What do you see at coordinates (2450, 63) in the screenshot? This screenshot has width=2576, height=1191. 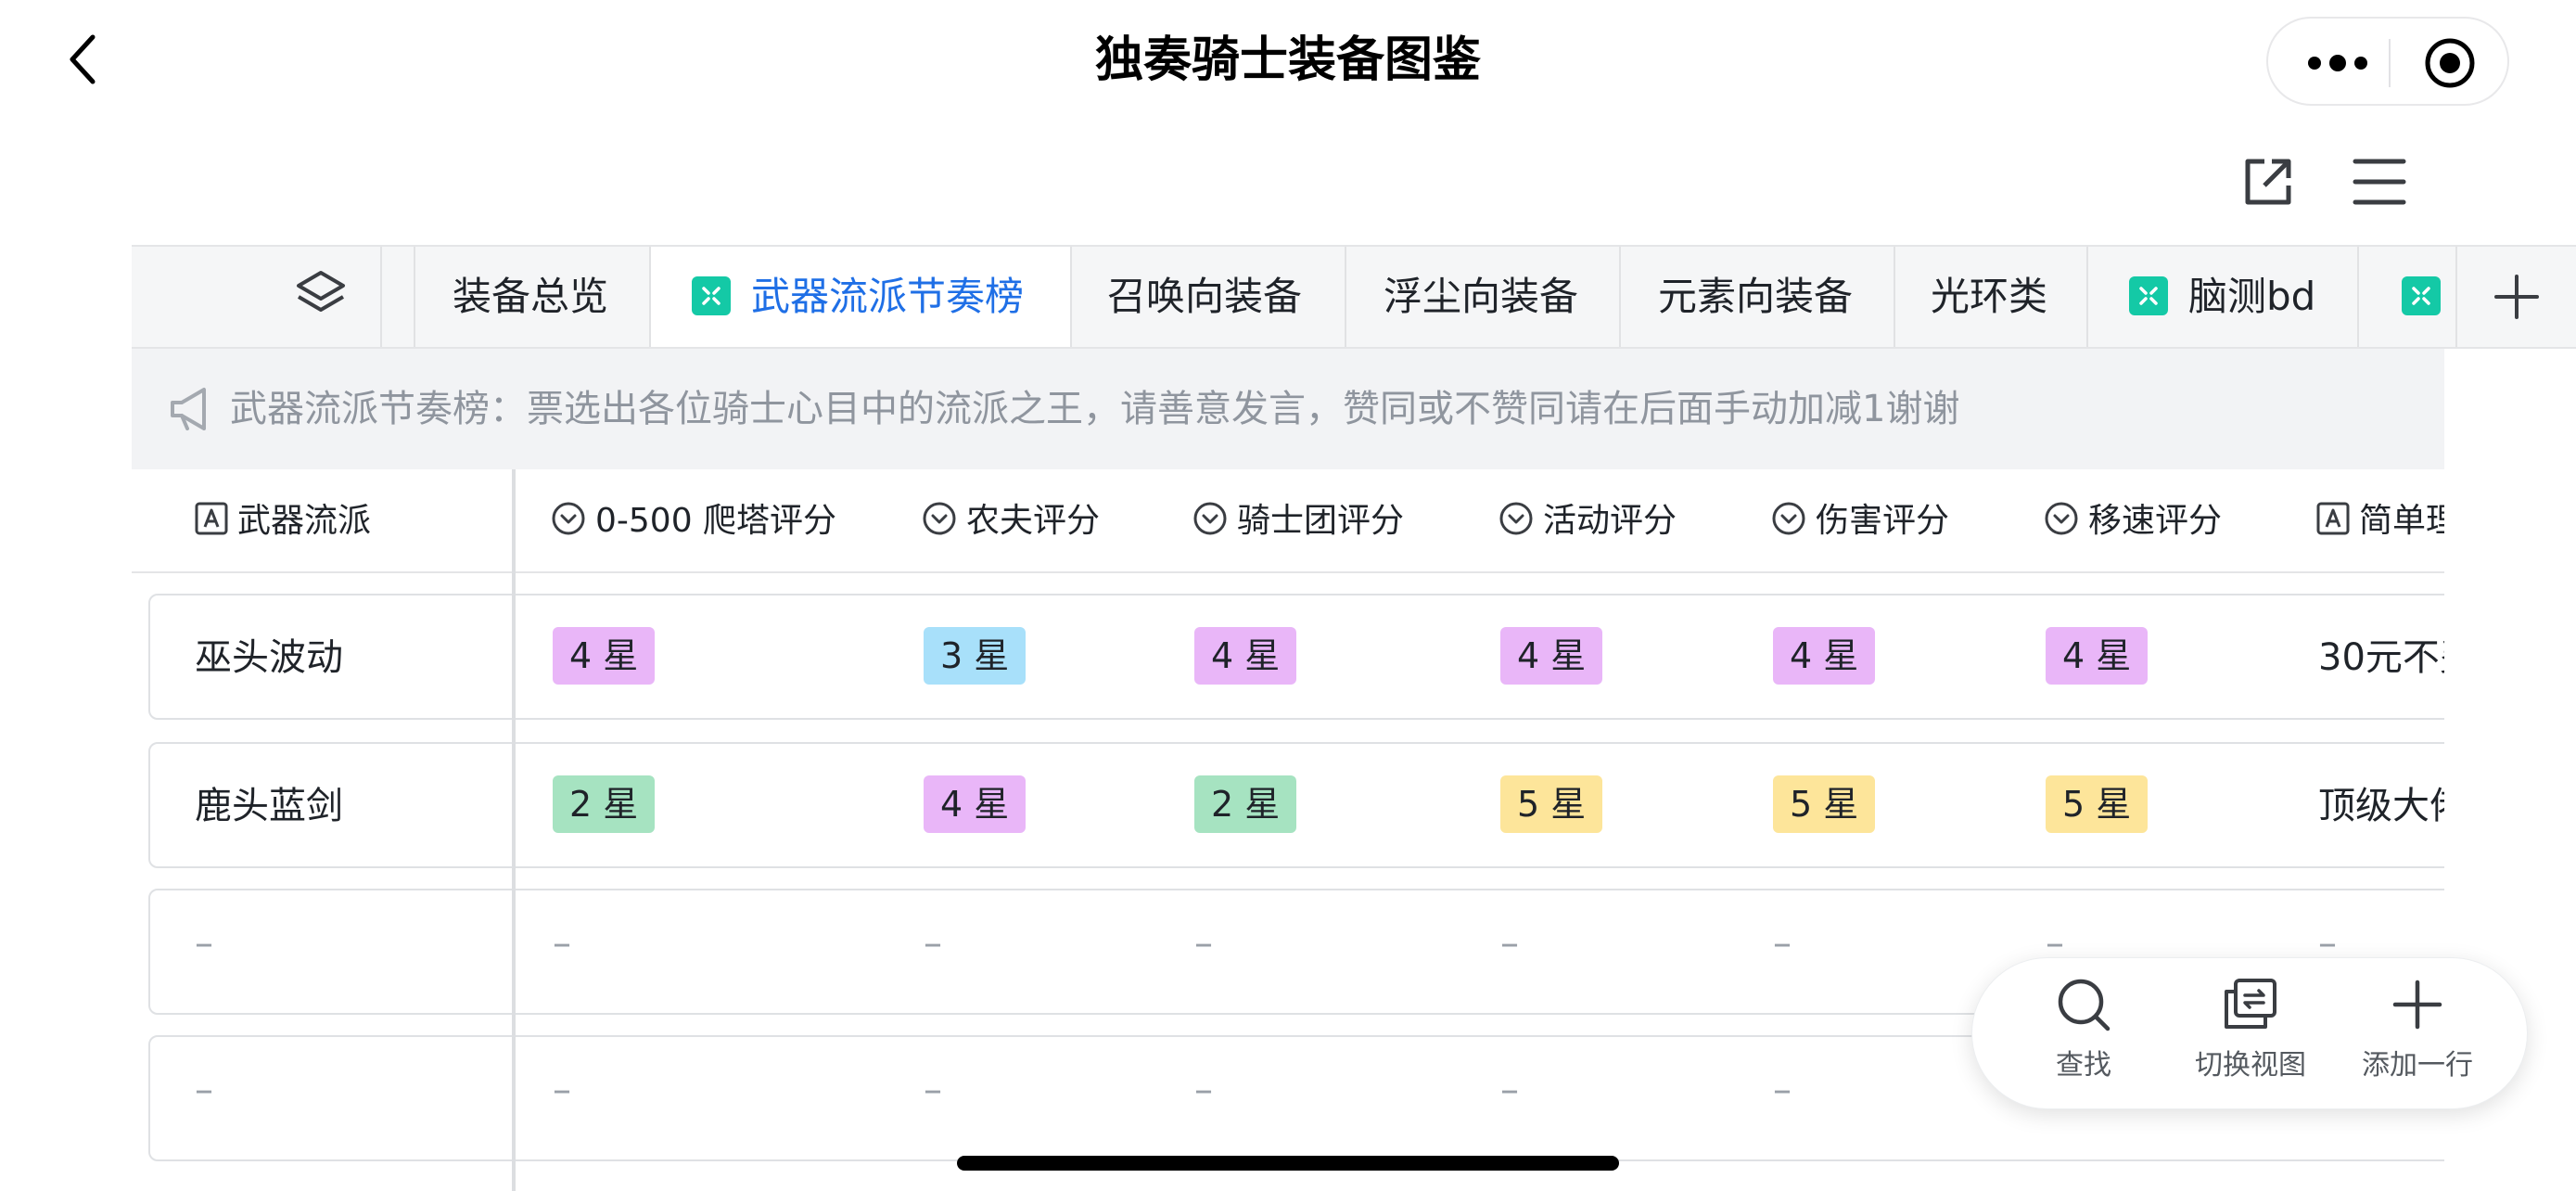 I see `close-mini-program-button` at bounding box center [2450, 63].